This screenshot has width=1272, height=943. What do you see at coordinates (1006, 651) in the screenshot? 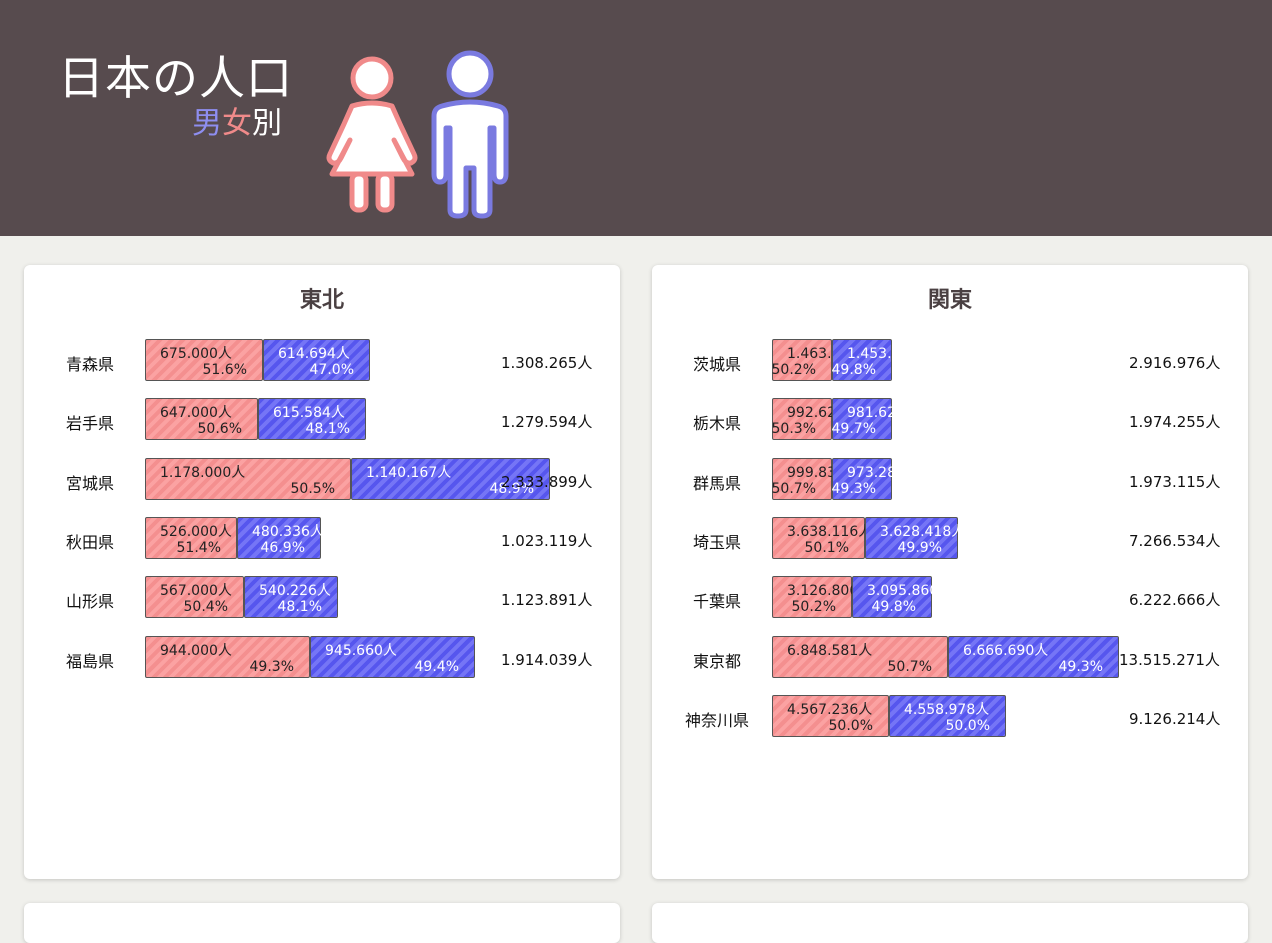
I see `data-label-count: 6.666.690人` at bounding box center [1006, 651].